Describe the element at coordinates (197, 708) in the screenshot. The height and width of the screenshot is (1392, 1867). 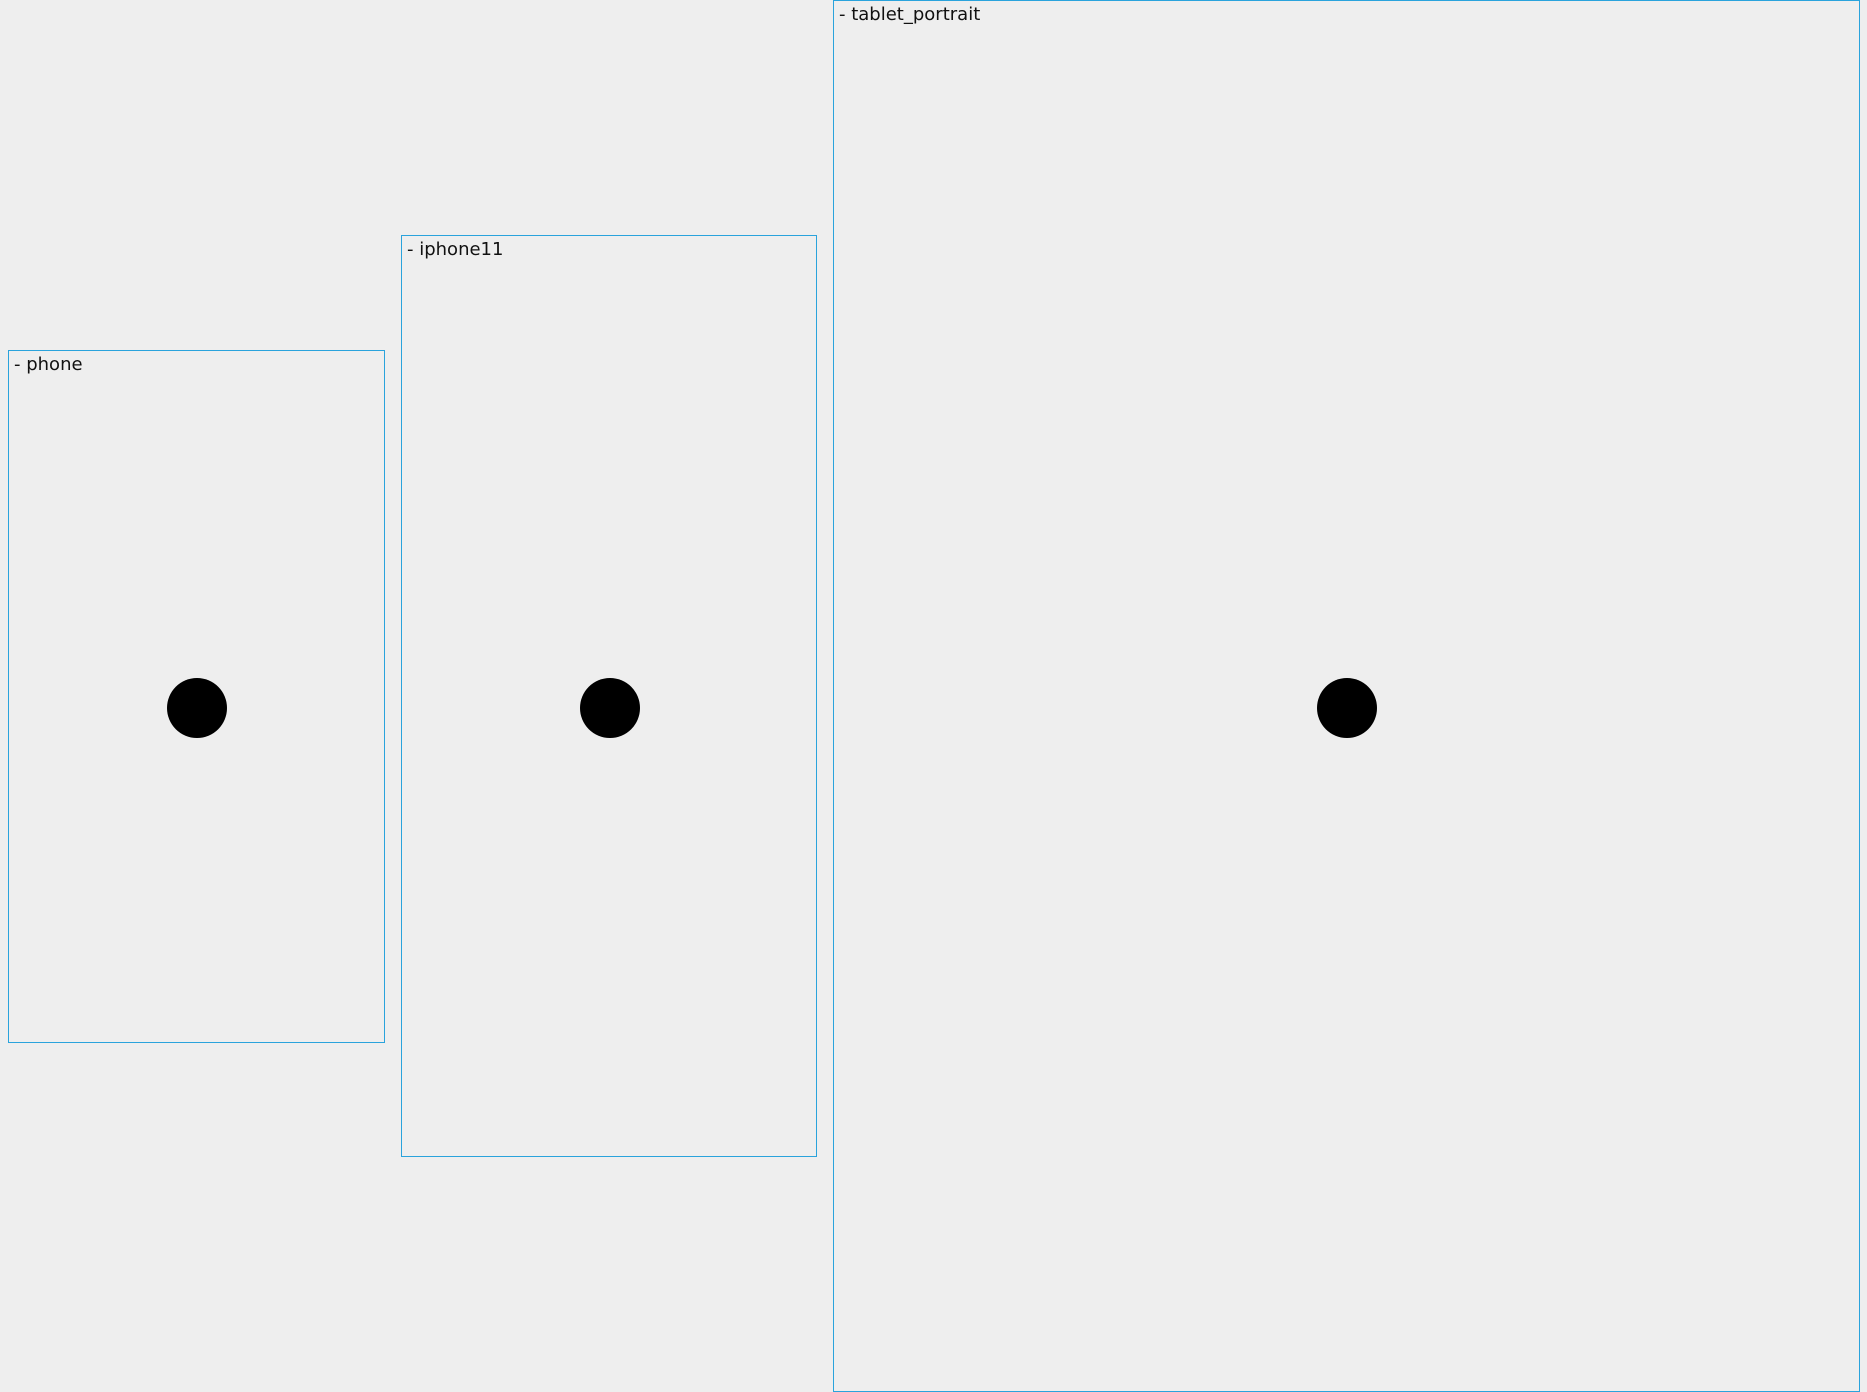
I see `circle-widget-phone` at that location.